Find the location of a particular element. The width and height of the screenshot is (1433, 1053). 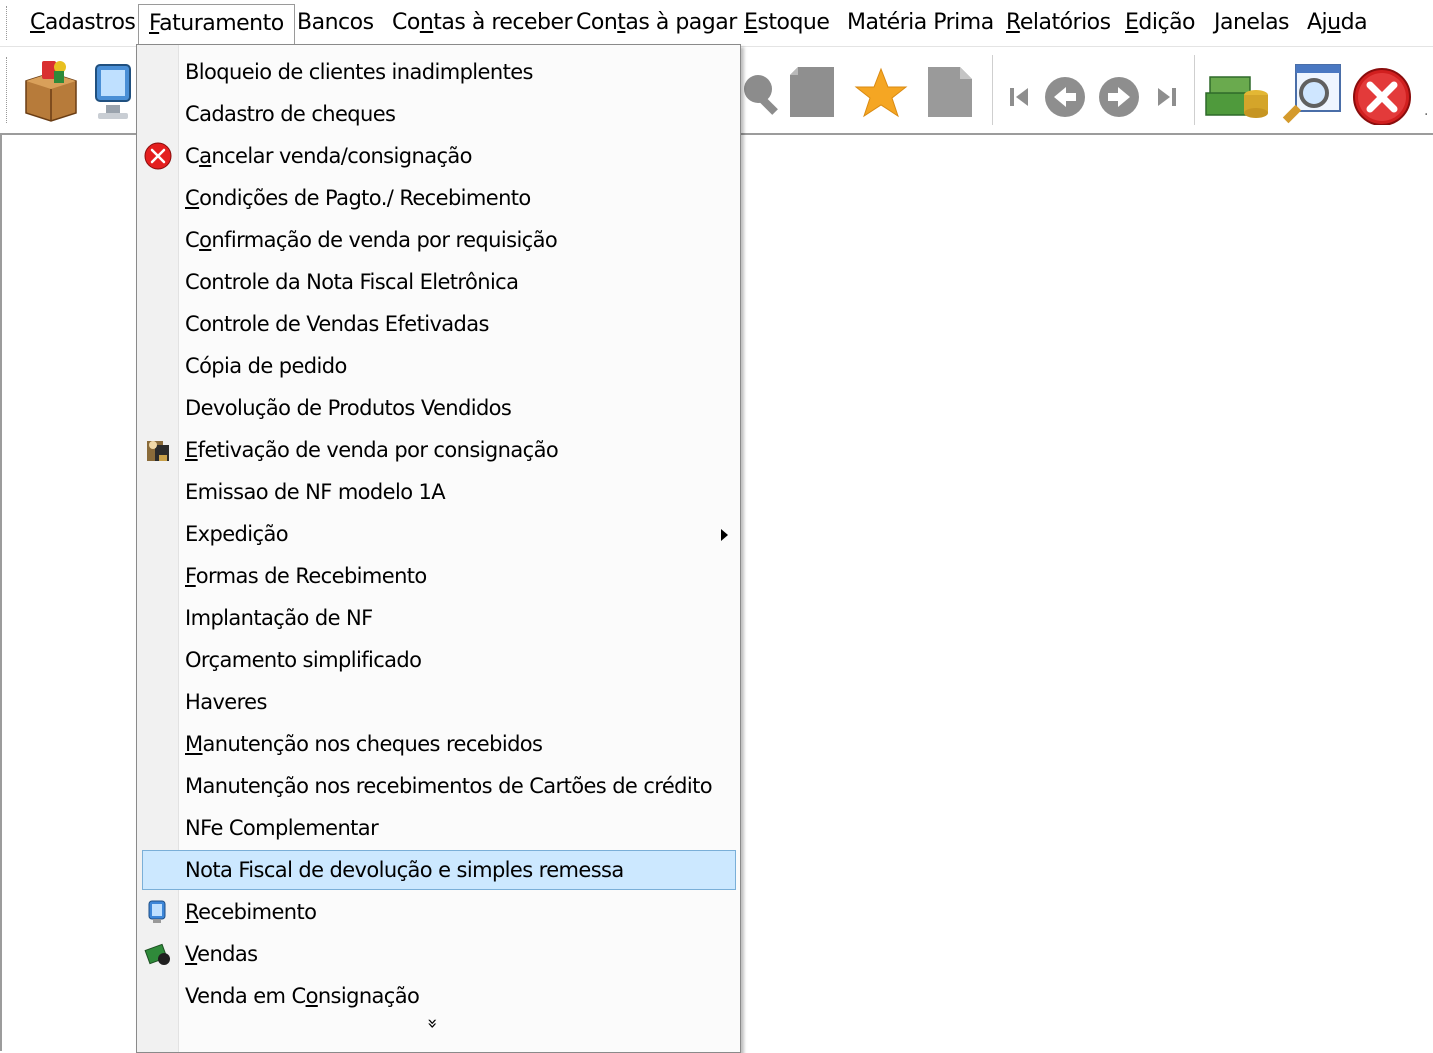

menu-item-label: Controle de Vendas Efetivadas is located at coordinates (337, 324).